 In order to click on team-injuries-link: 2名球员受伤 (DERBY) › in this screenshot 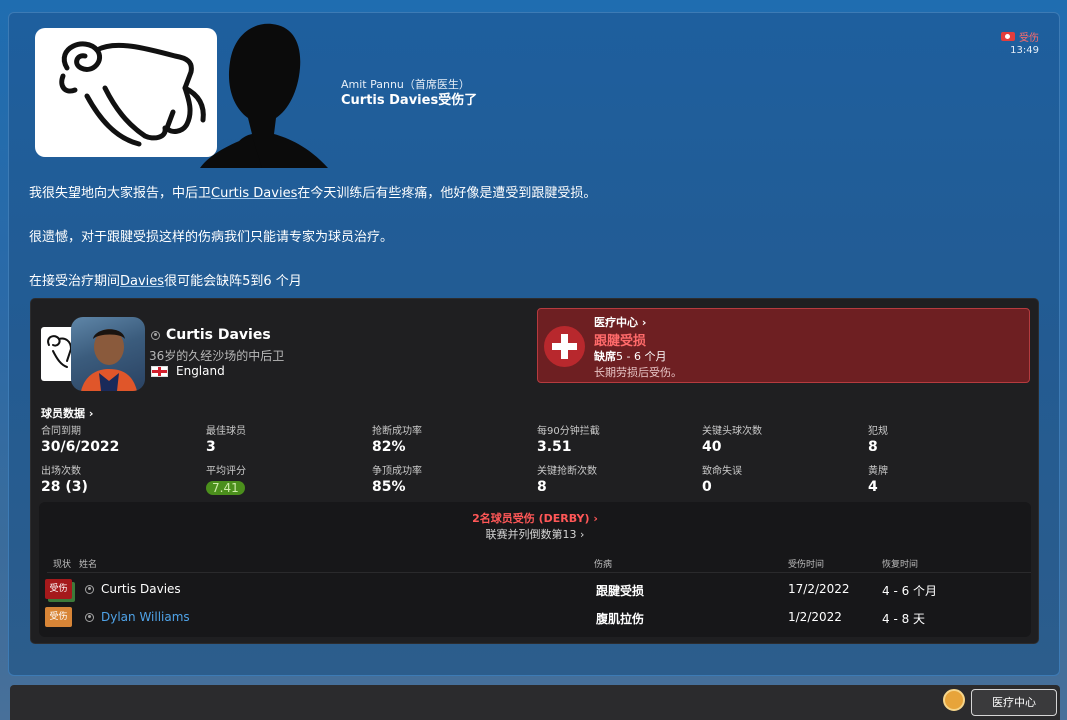, I will do `click(535, 518)`.